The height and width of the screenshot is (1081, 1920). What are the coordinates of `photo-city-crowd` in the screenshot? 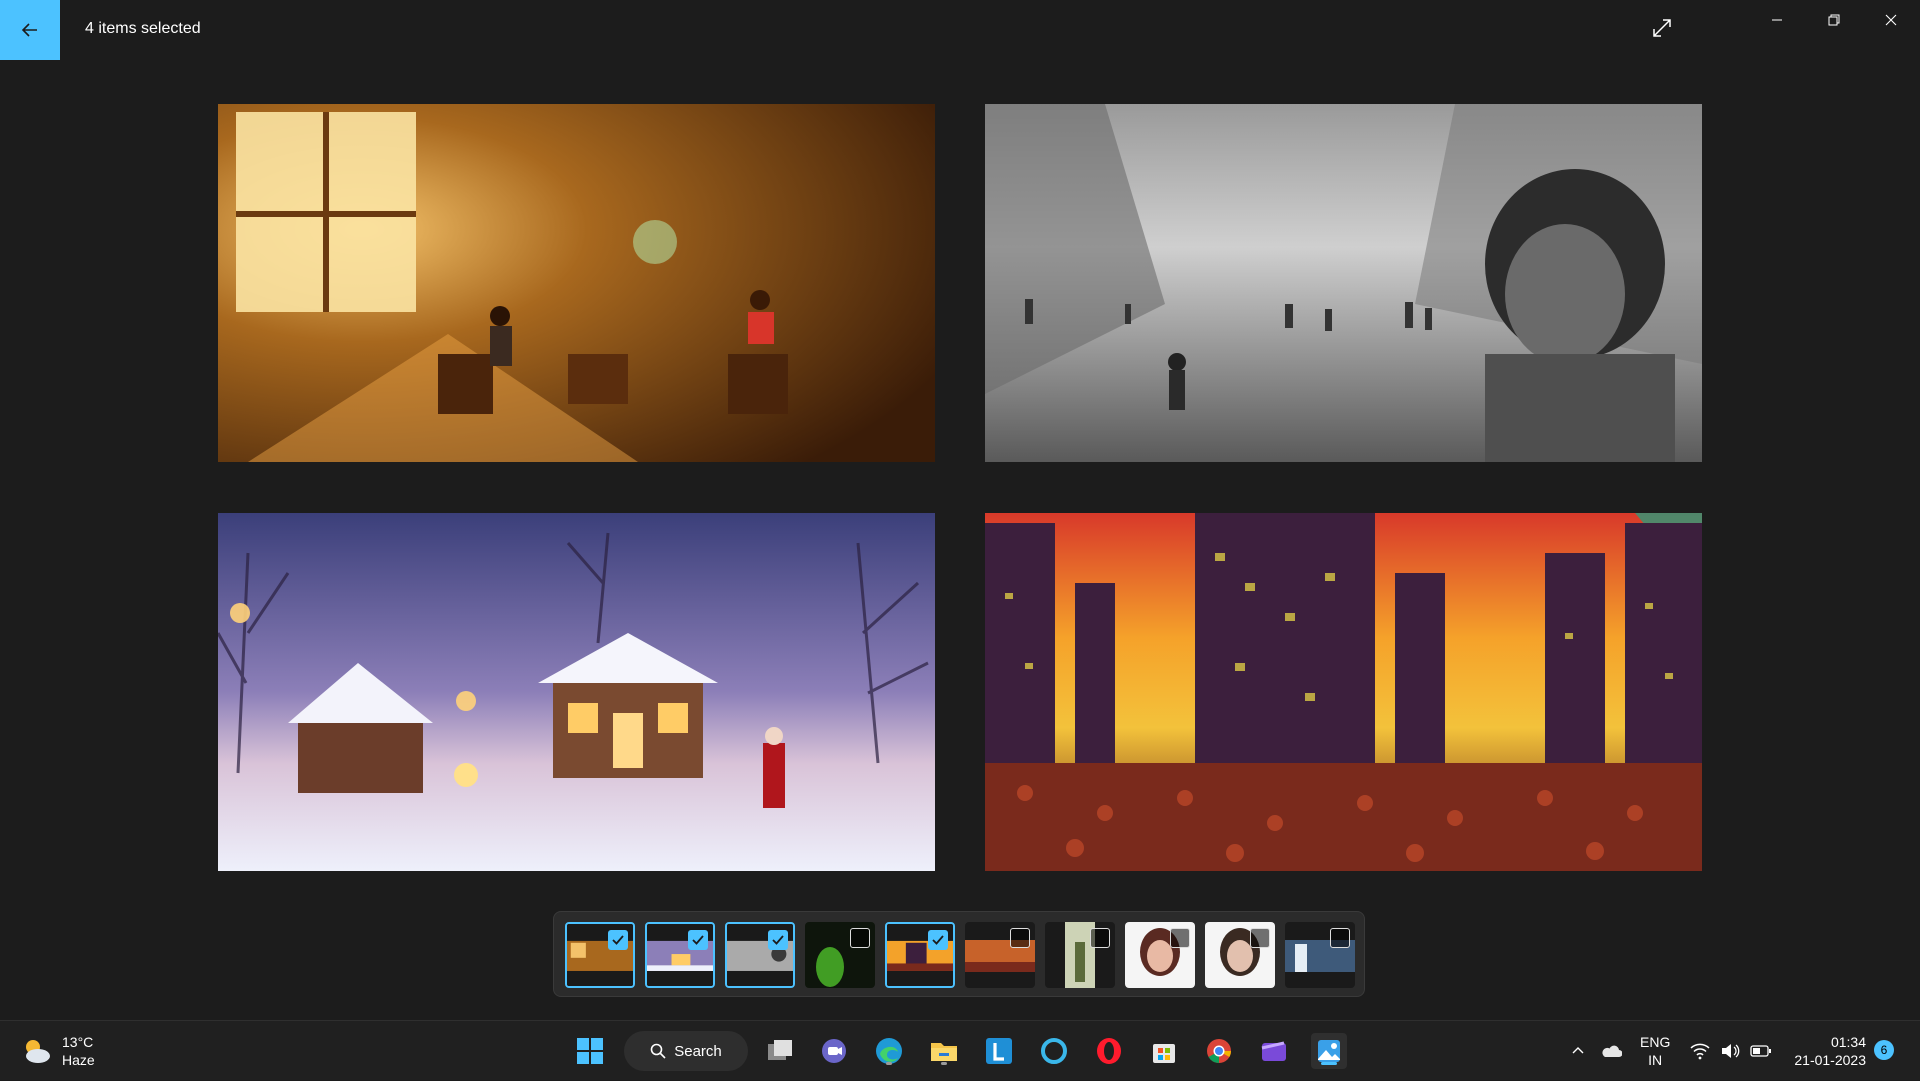 It's located at (1343, 692).